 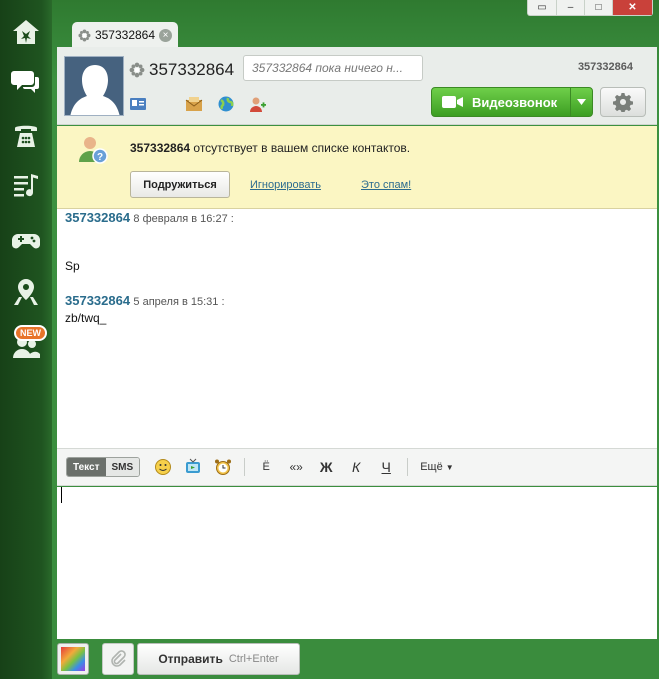 I want to click on send-button: Отправить Ctrl+Enter, so click(x=218, y=659).